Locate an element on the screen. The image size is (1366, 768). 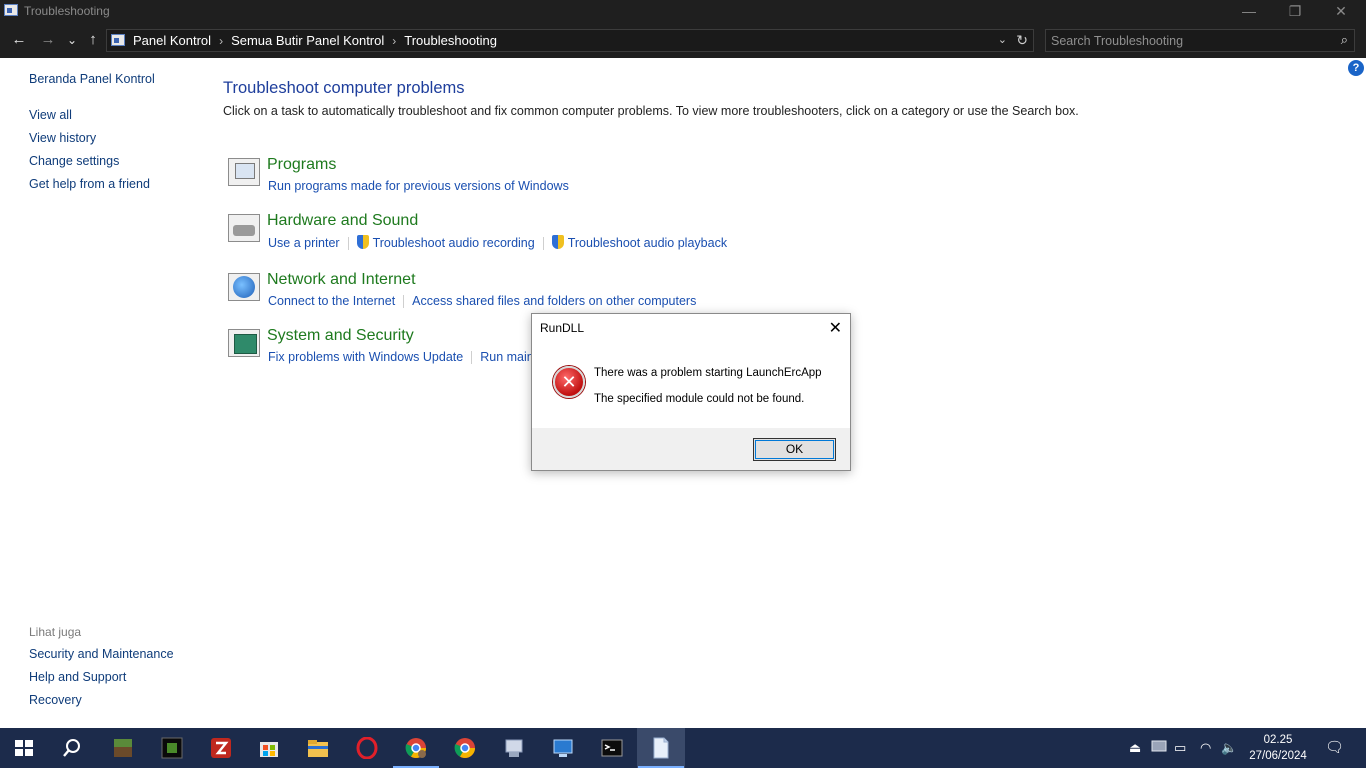
help-icon: ? is located at coordinates (1356, 68).